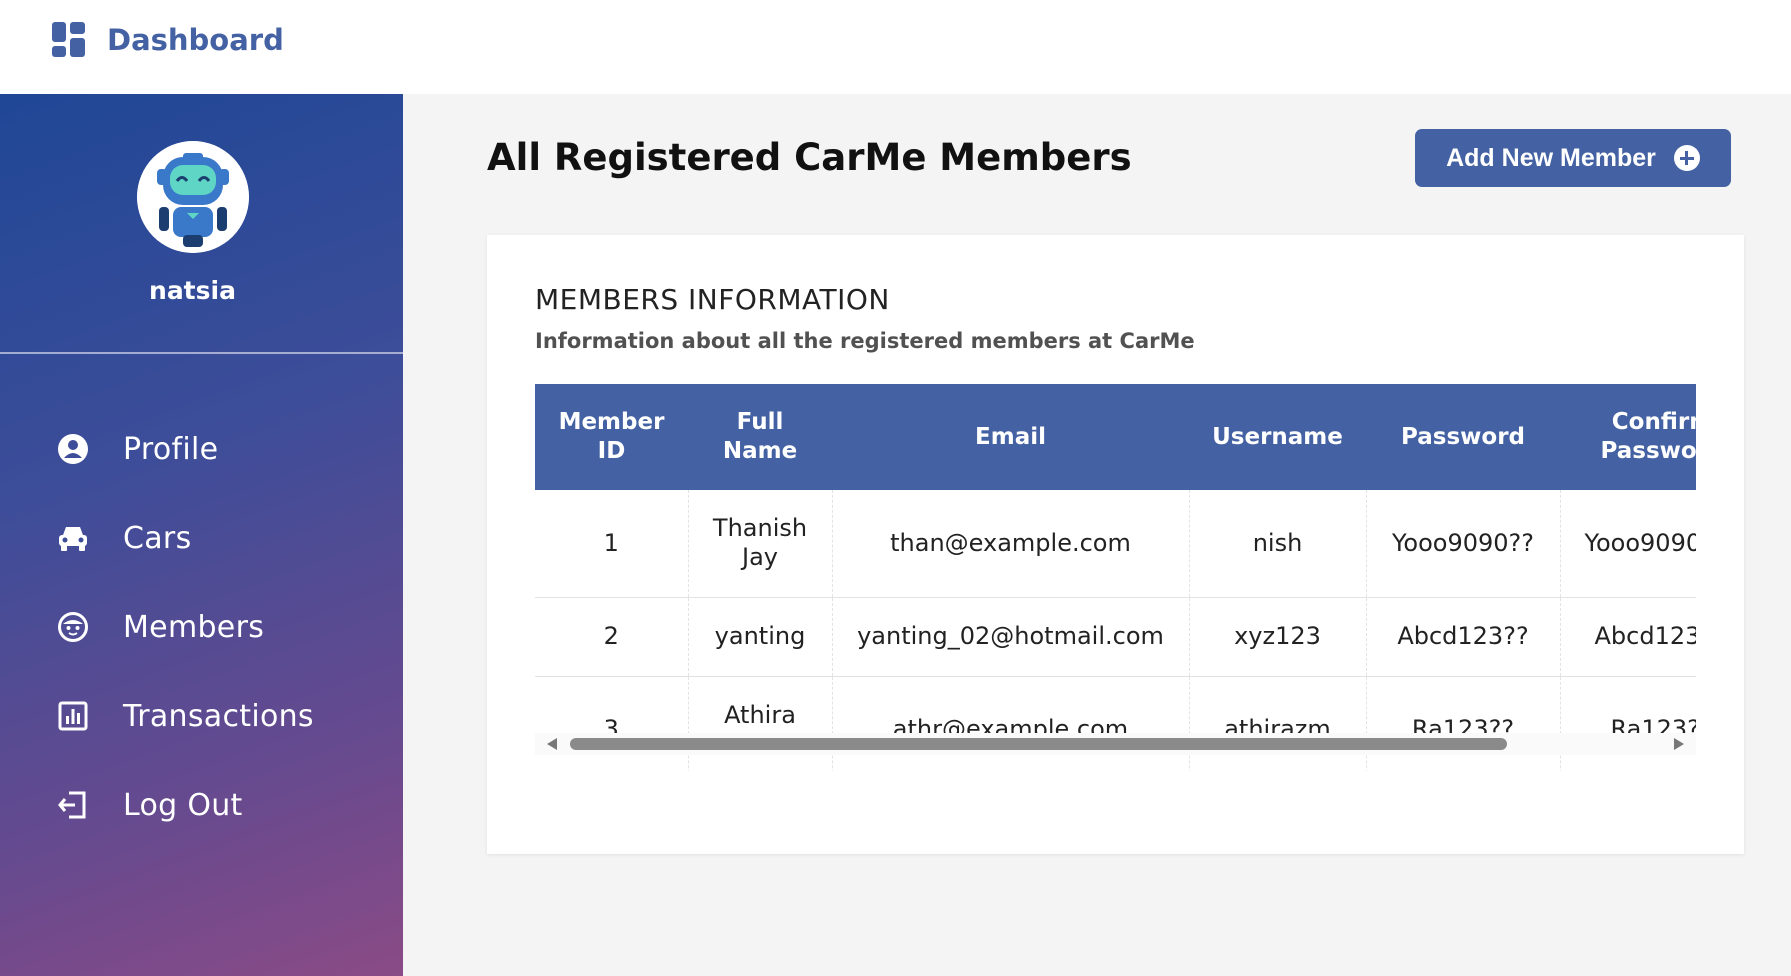 This screenshot has width=1791, height=976. Describe the element at coordinates (73, 627) in the screenshot. I see `members-face-icon` at that location.